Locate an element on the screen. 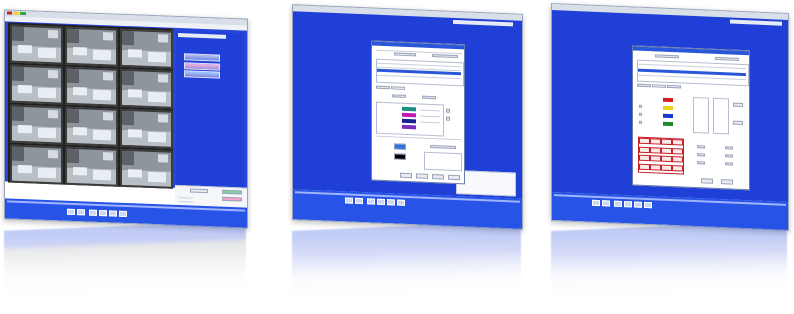 Image resolution: width=794 pixels, height=314 pixels. color-swatch-navy is located at coordinates (409, 121).